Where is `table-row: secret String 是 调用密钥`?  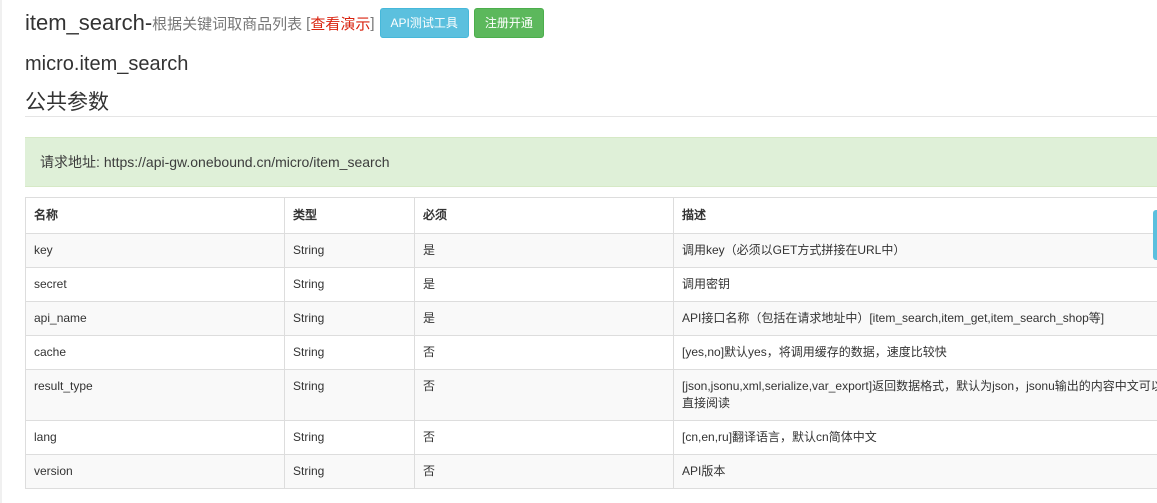 table-row: secret String 是 调用密钥 is located at coordinates (591, 284).